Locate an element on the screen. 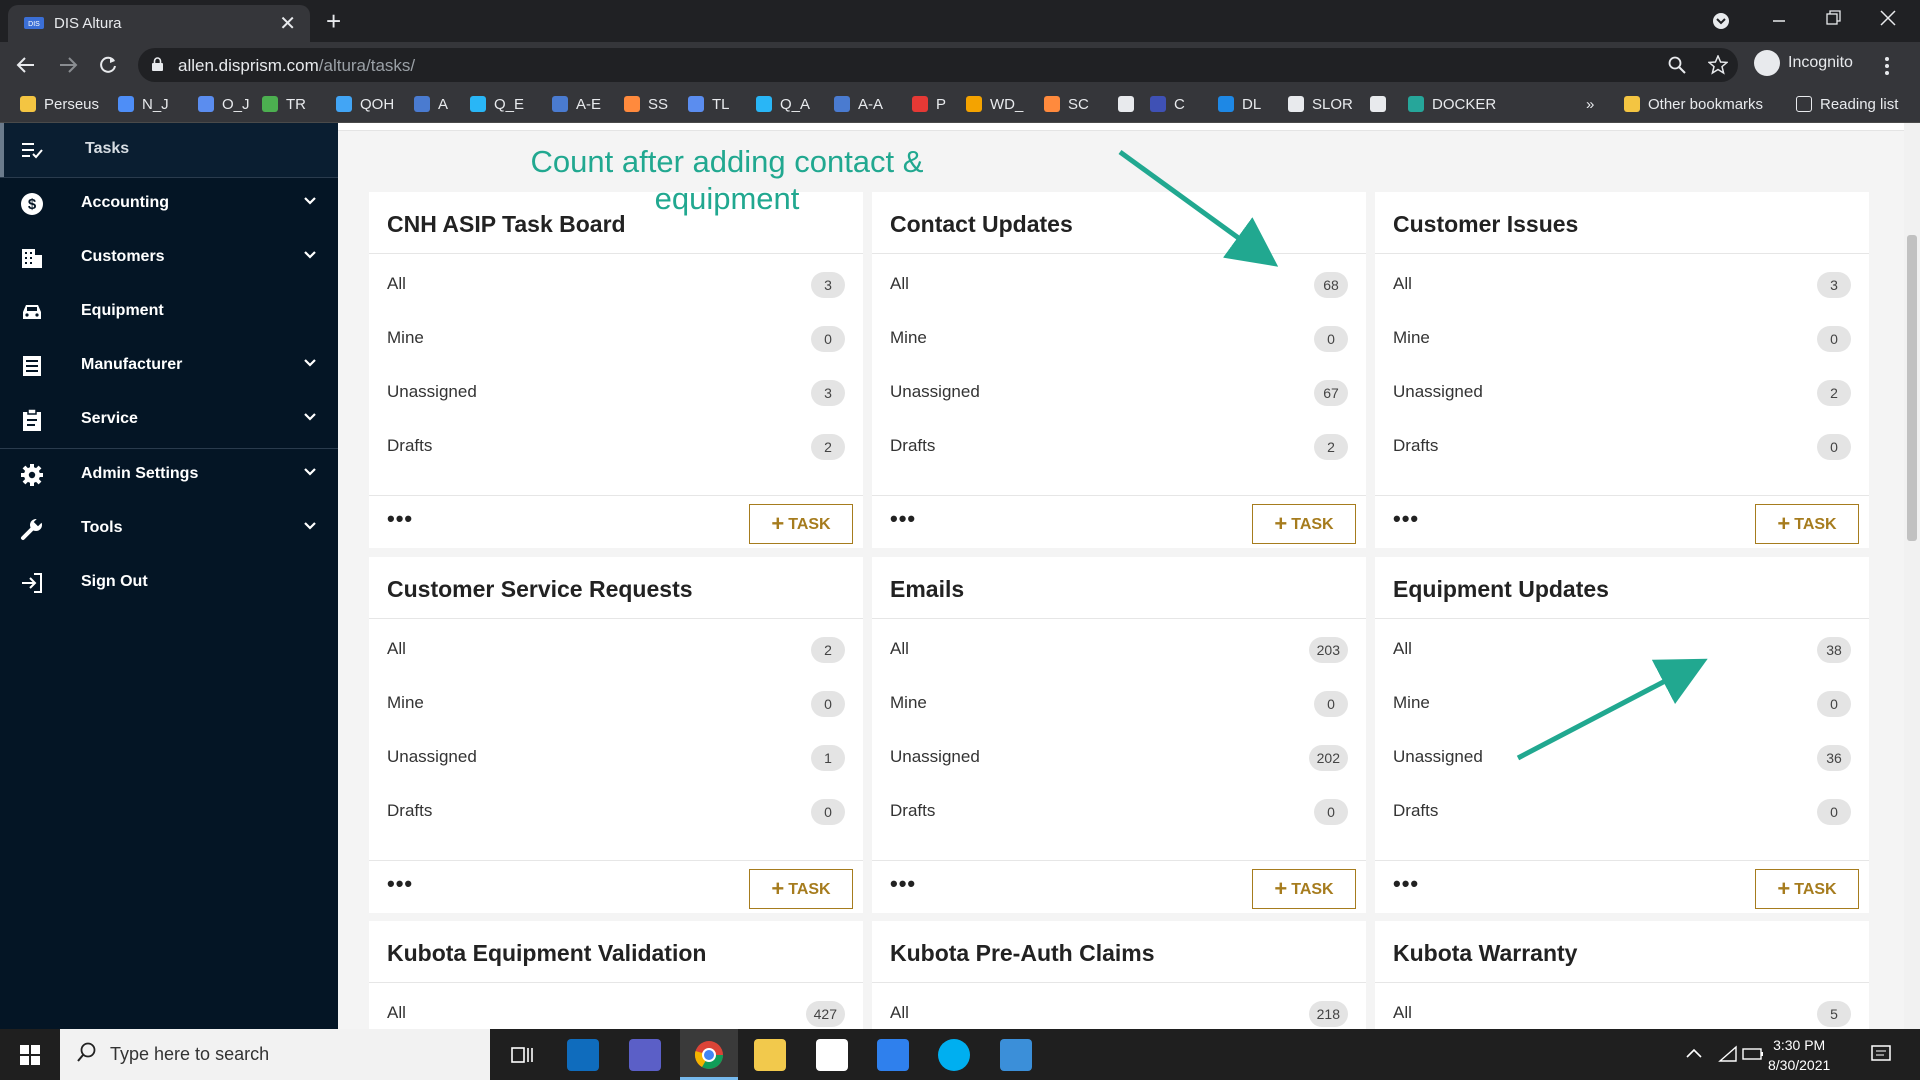 This screenshot has height=1080, width=1920. other-bookmarks: Other bookmarks is located at coordinates (1693, 104).